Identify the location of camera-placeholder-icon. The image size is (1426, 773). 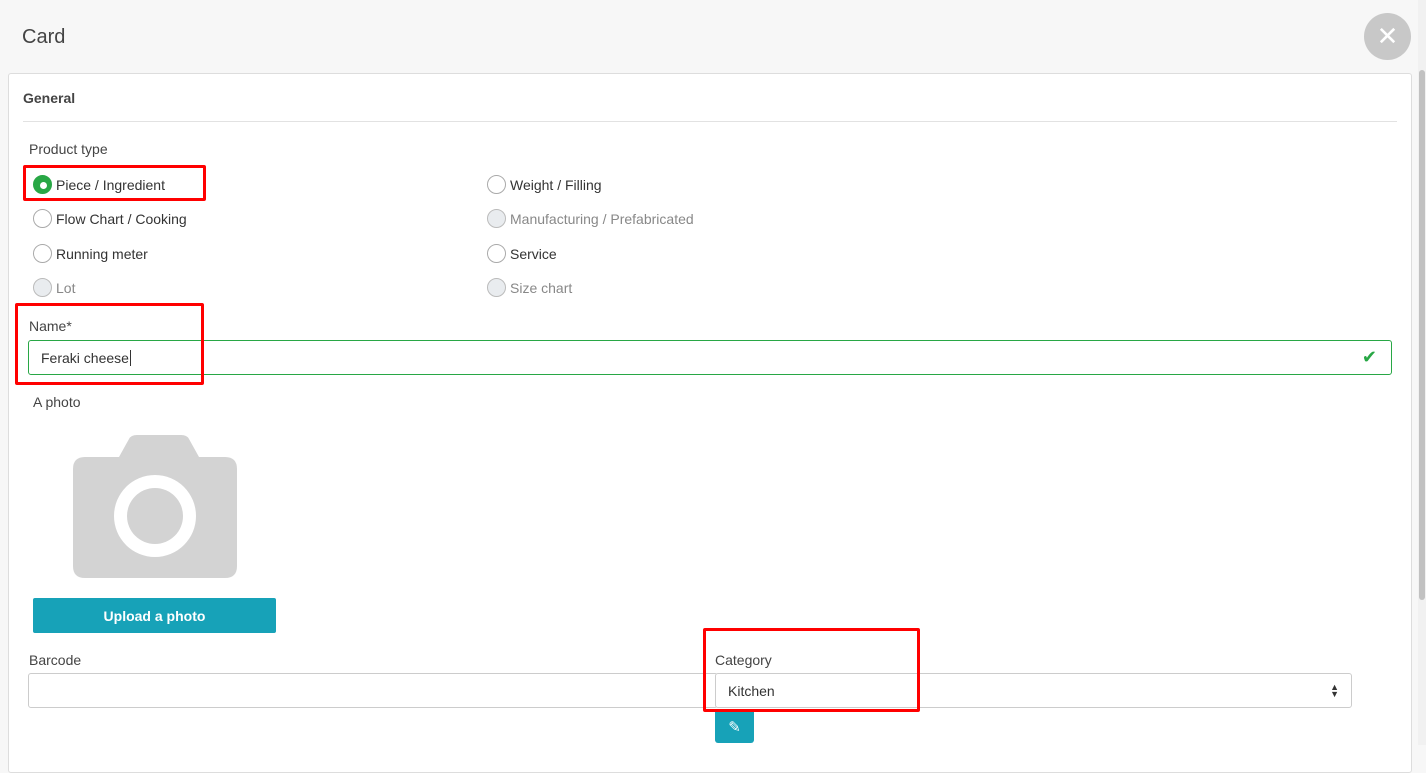
(155, 506).